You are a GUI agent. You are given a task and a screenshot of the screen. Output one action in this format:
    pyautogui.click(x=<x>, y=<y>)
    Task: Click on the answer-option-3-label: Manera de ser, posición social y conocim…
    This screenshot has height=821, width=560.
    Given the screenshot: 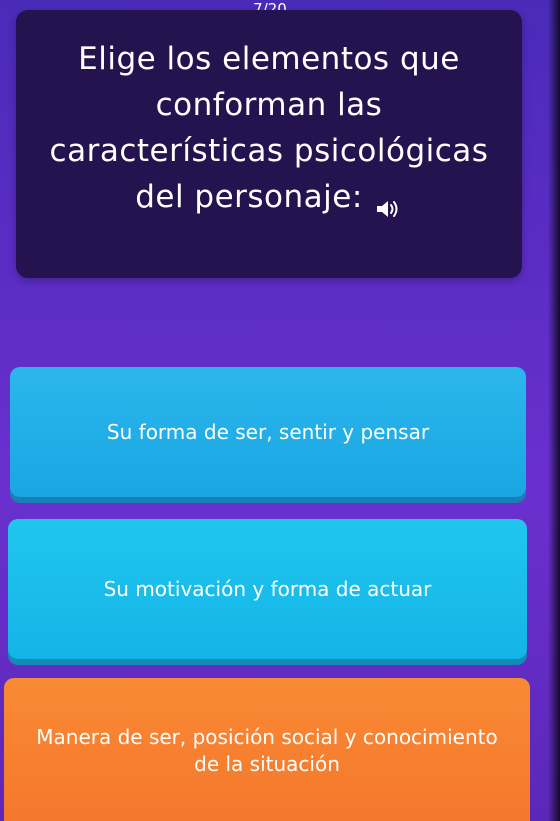 What is the action you would take?
    pyautogui.click(x=267, y=750)
    